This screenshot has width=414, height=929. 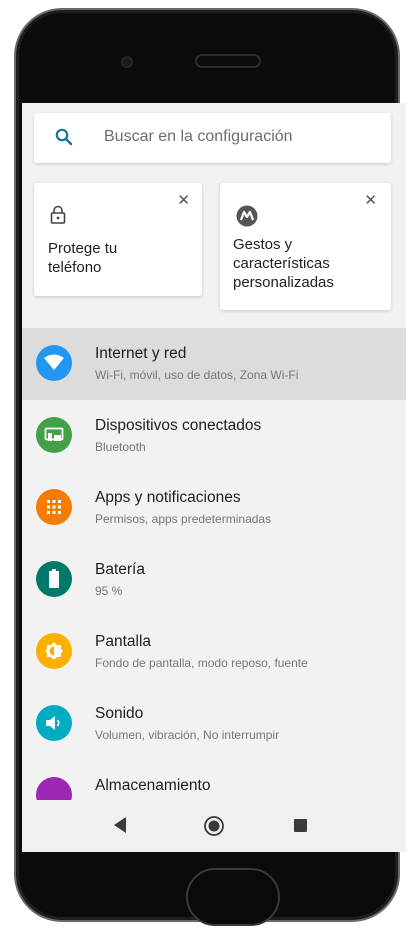 What do you see at coordinates (197, 375) in the screenshot?
I see `settings-item-subtitle: Wi-Fi, móvil, uso de datos, Zona Wi-Fi` at bounding box center [197, 375].